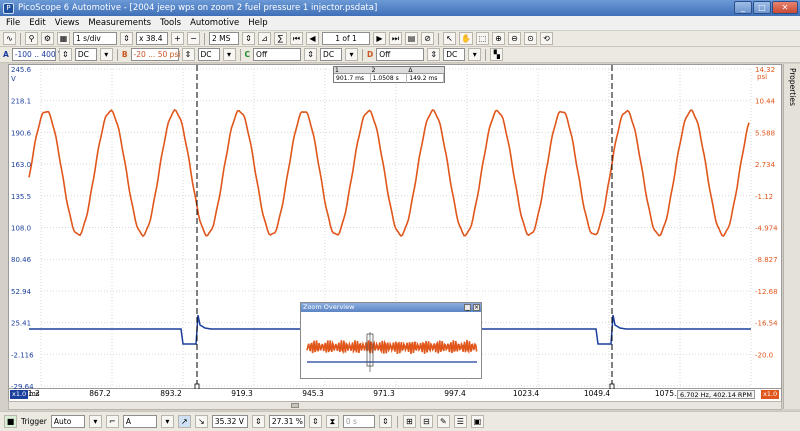  Describe the element at coordinates (460, 421) in the screenshot. I see `channel-labels-icon: ☰` at that location.